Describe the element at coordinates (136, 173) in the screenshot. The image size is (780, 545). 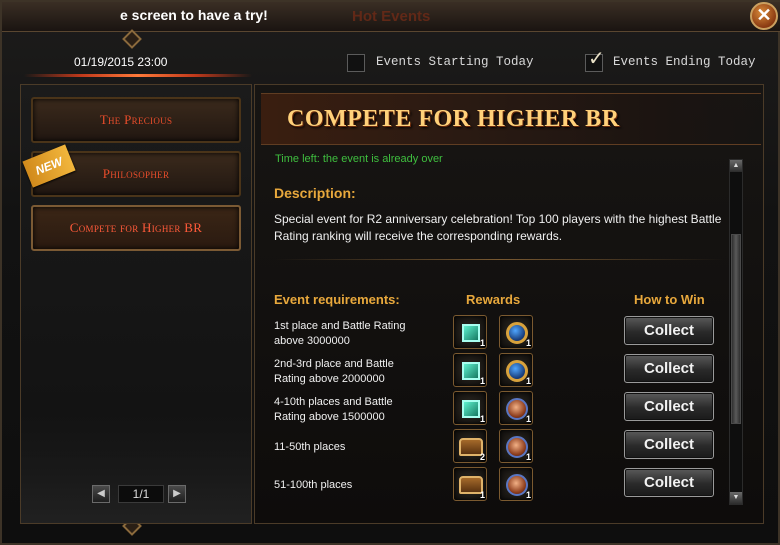
I see `event-tab-label: Philosopher` at that location.